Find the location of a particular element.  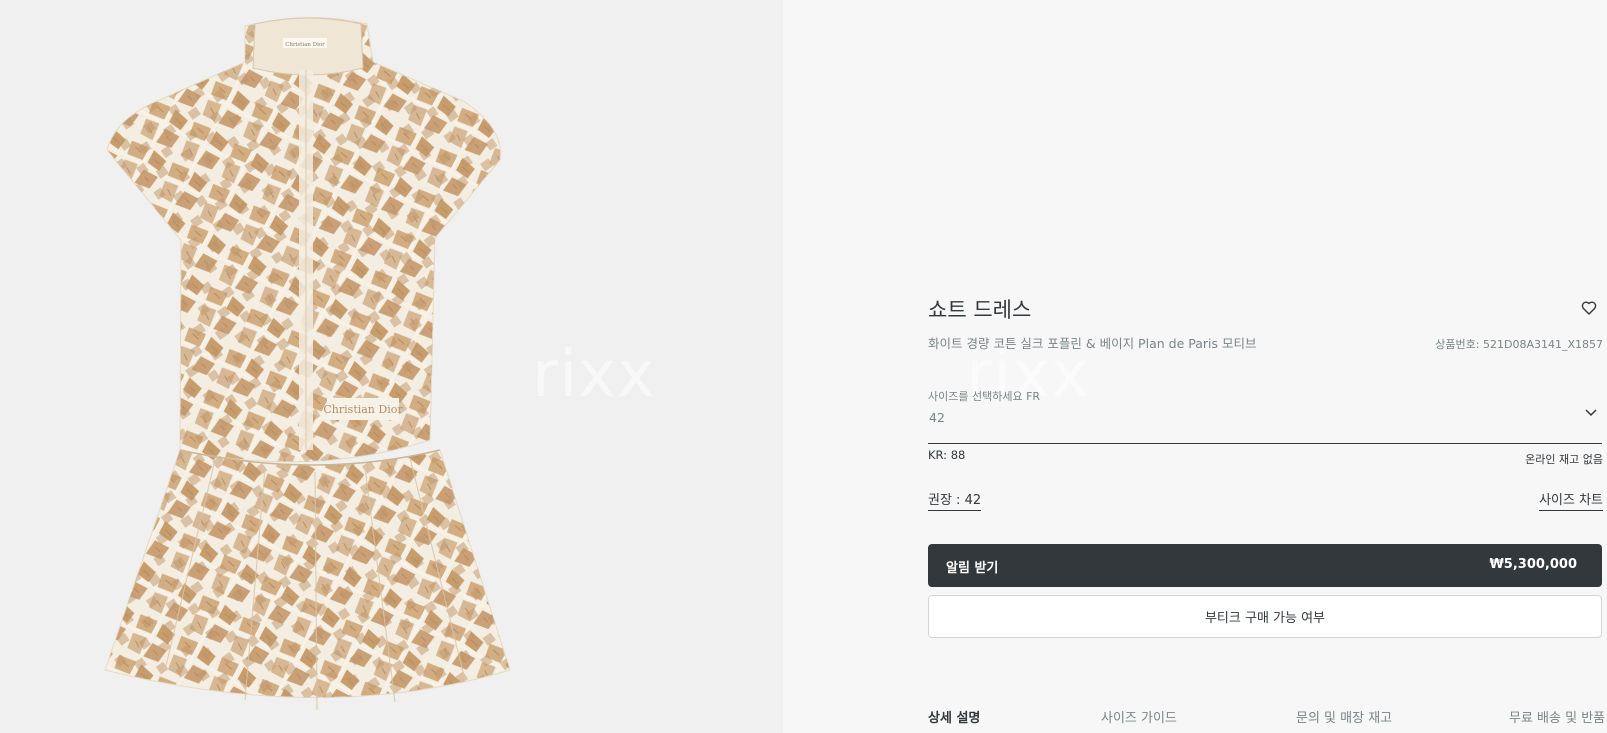

recommended-size: 권장 : 42 is located at coordinates (955, 500).